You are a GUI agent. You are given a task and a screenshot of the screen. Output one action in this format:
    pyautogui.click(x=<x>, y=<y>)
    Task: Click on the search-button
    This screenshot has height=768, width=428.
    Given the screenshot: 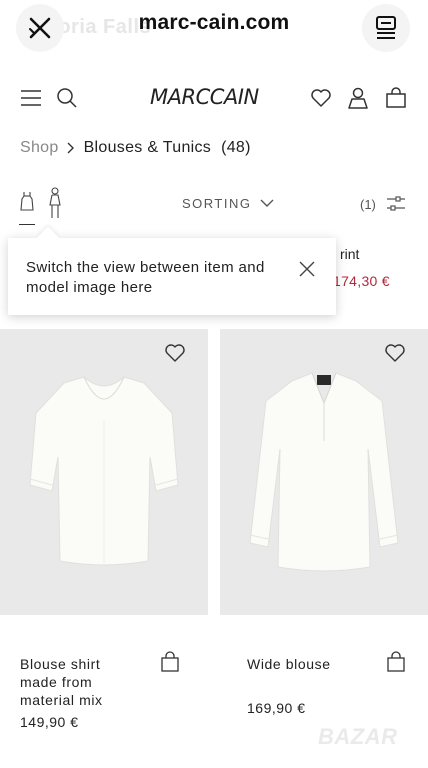 What is the action you would take?
    pyautogui.click(x=67, y=98)
    